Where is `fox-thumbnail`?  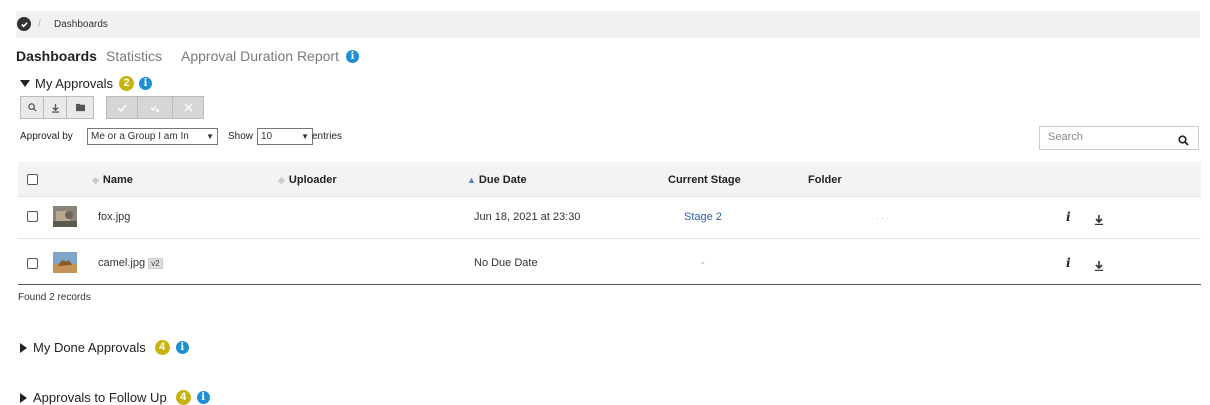
fox-thumbnail is located at coordinates (65, 216).